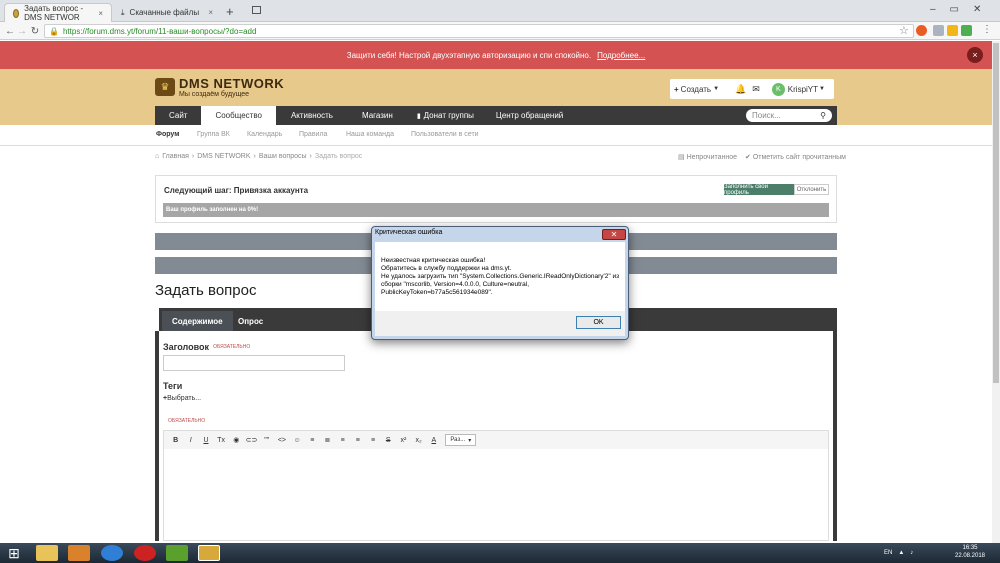 The height and width of the screenshot is (563, 1000). Describe the element at coordinates (58, 12) in the screenshot. I see `tab-zadat-vopros: Задать вопрос - DMS NETWOR ×` at that location.